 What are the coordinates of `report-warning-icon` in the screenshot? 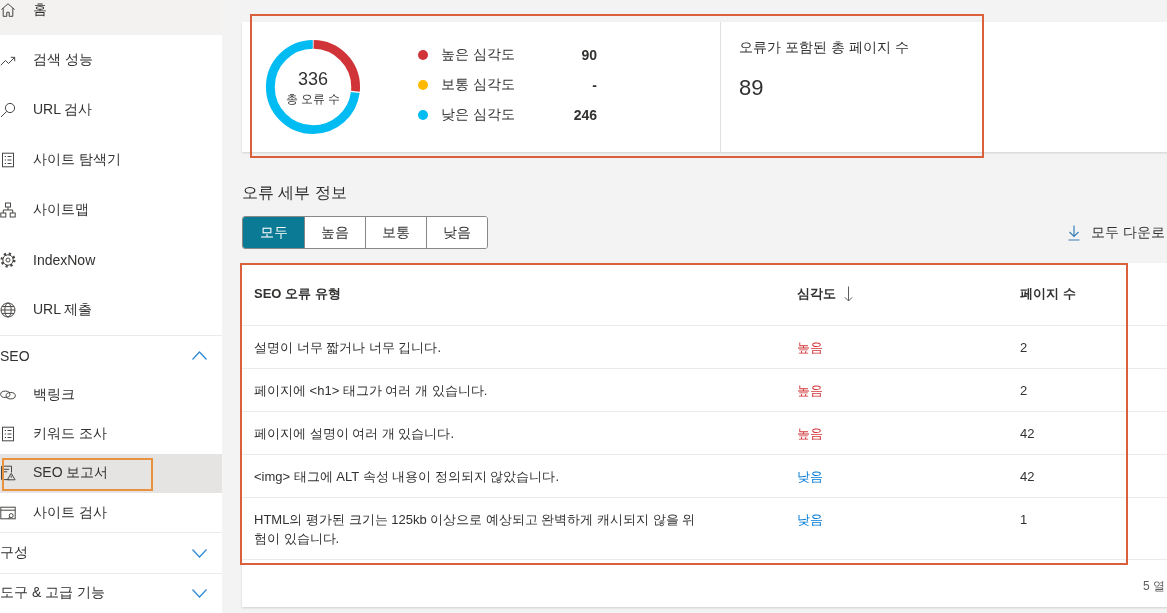 It's located at (8, 473).